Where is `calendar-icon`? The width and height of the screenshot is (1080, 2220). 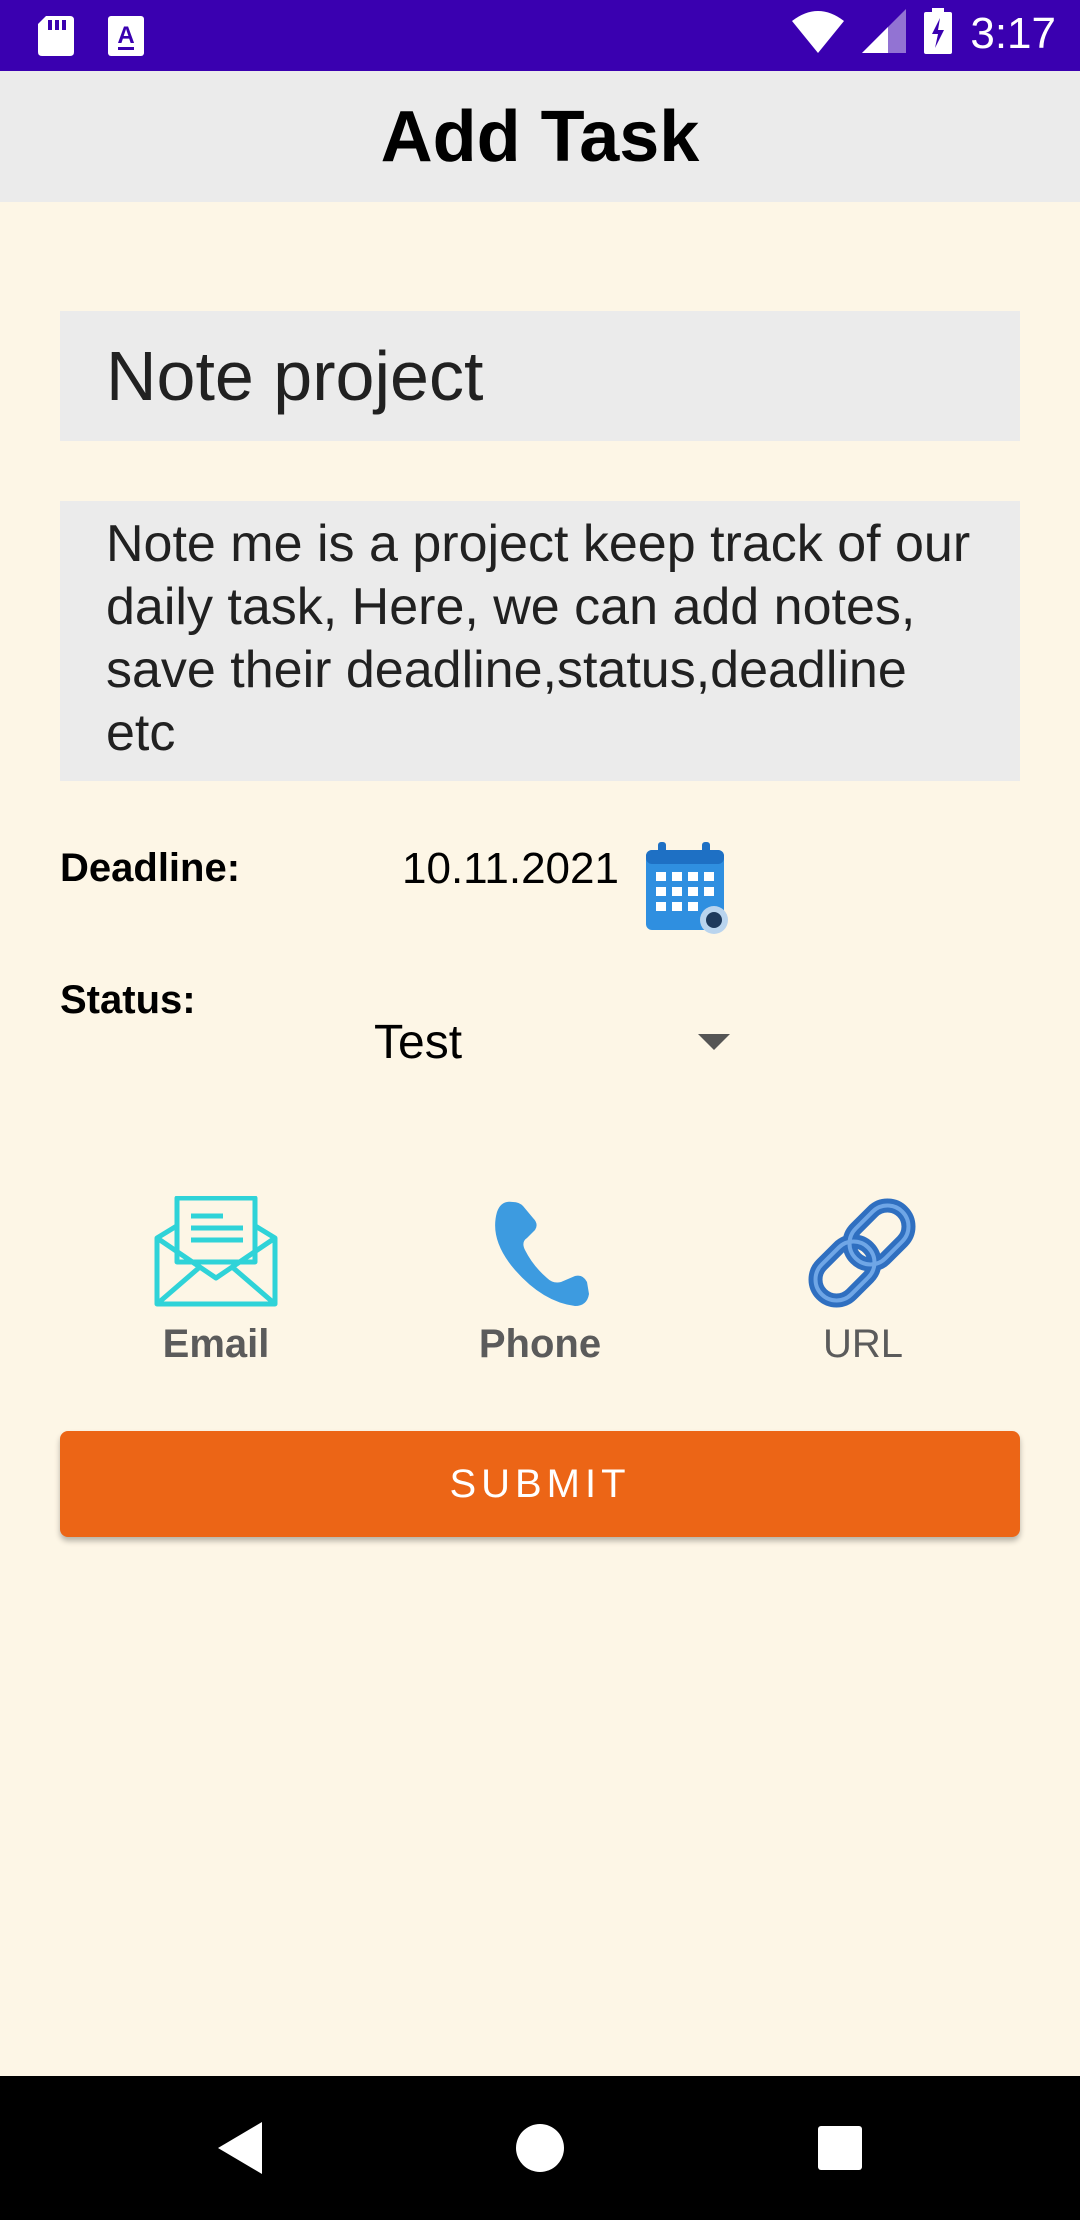 calendar-icon is located at coordinates (687, 889).